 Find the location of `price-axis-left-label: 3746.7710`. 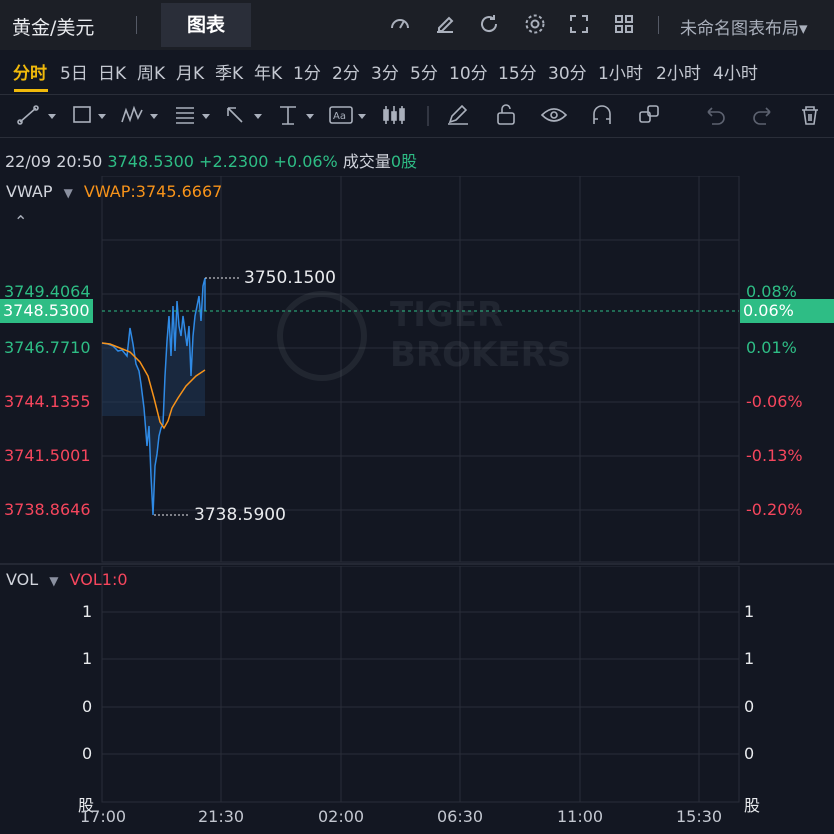

price-axis-left-label: 3746.7710 is located at coordinates (47, 347).